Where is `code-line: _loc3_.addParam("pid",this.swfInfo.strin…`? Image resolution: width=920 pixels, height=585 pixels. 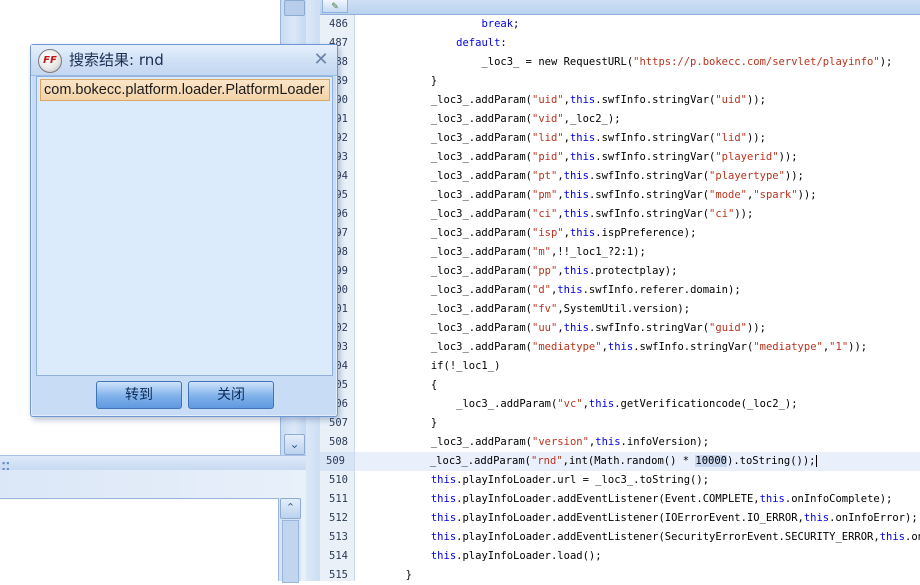 code-line: _loc3_.addParam("pid",this.swfInfo.strin… is located at coordinates (576, 157).